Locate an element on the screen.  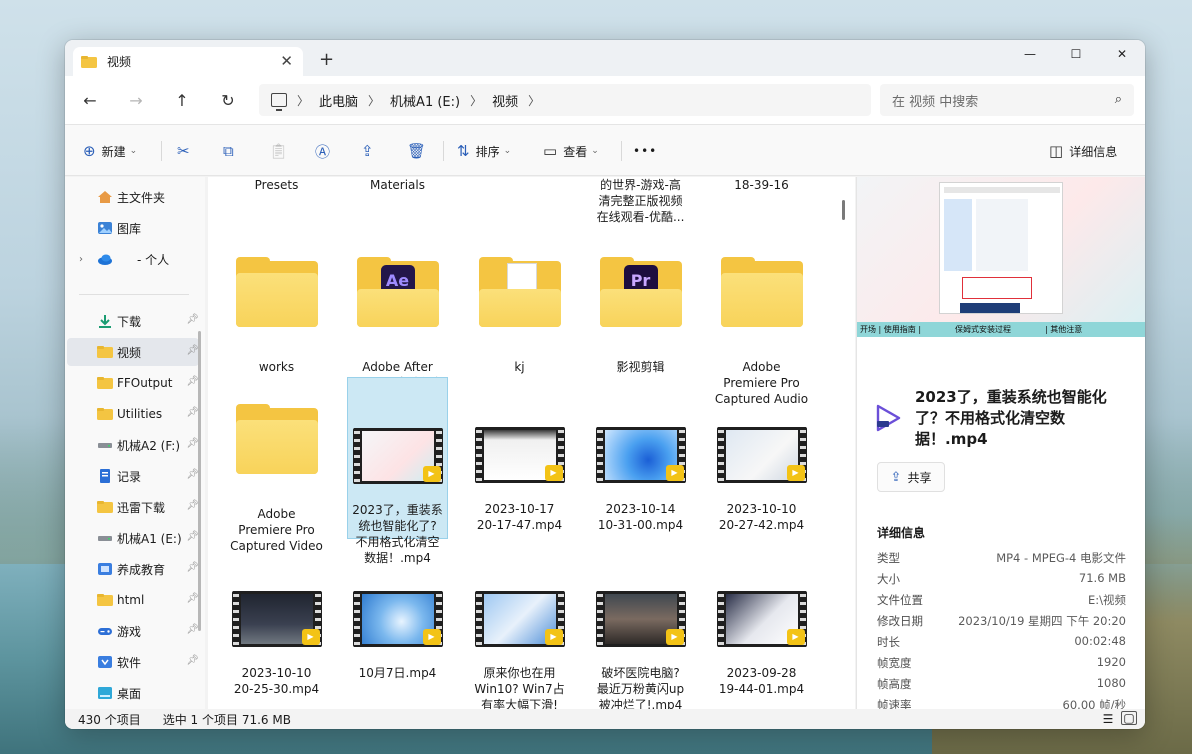
file-item: Materials is located at coordinates (397, 185).